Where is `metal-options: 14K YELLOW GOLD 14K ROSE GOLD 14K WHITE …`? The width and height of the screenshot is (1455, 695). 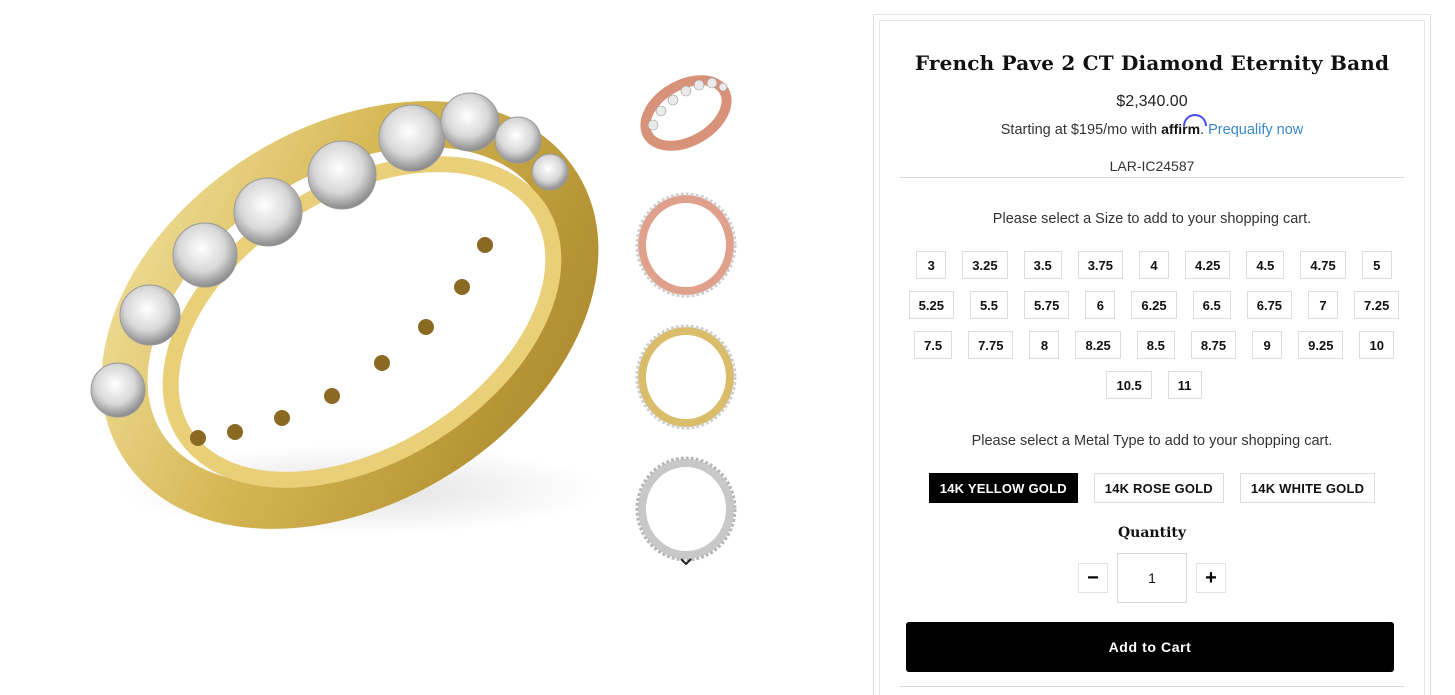 metal-options: 14K YELLOW GOLD 14K ROSE GOLD 14K WHITE … is located at coordinates (1152, 488).